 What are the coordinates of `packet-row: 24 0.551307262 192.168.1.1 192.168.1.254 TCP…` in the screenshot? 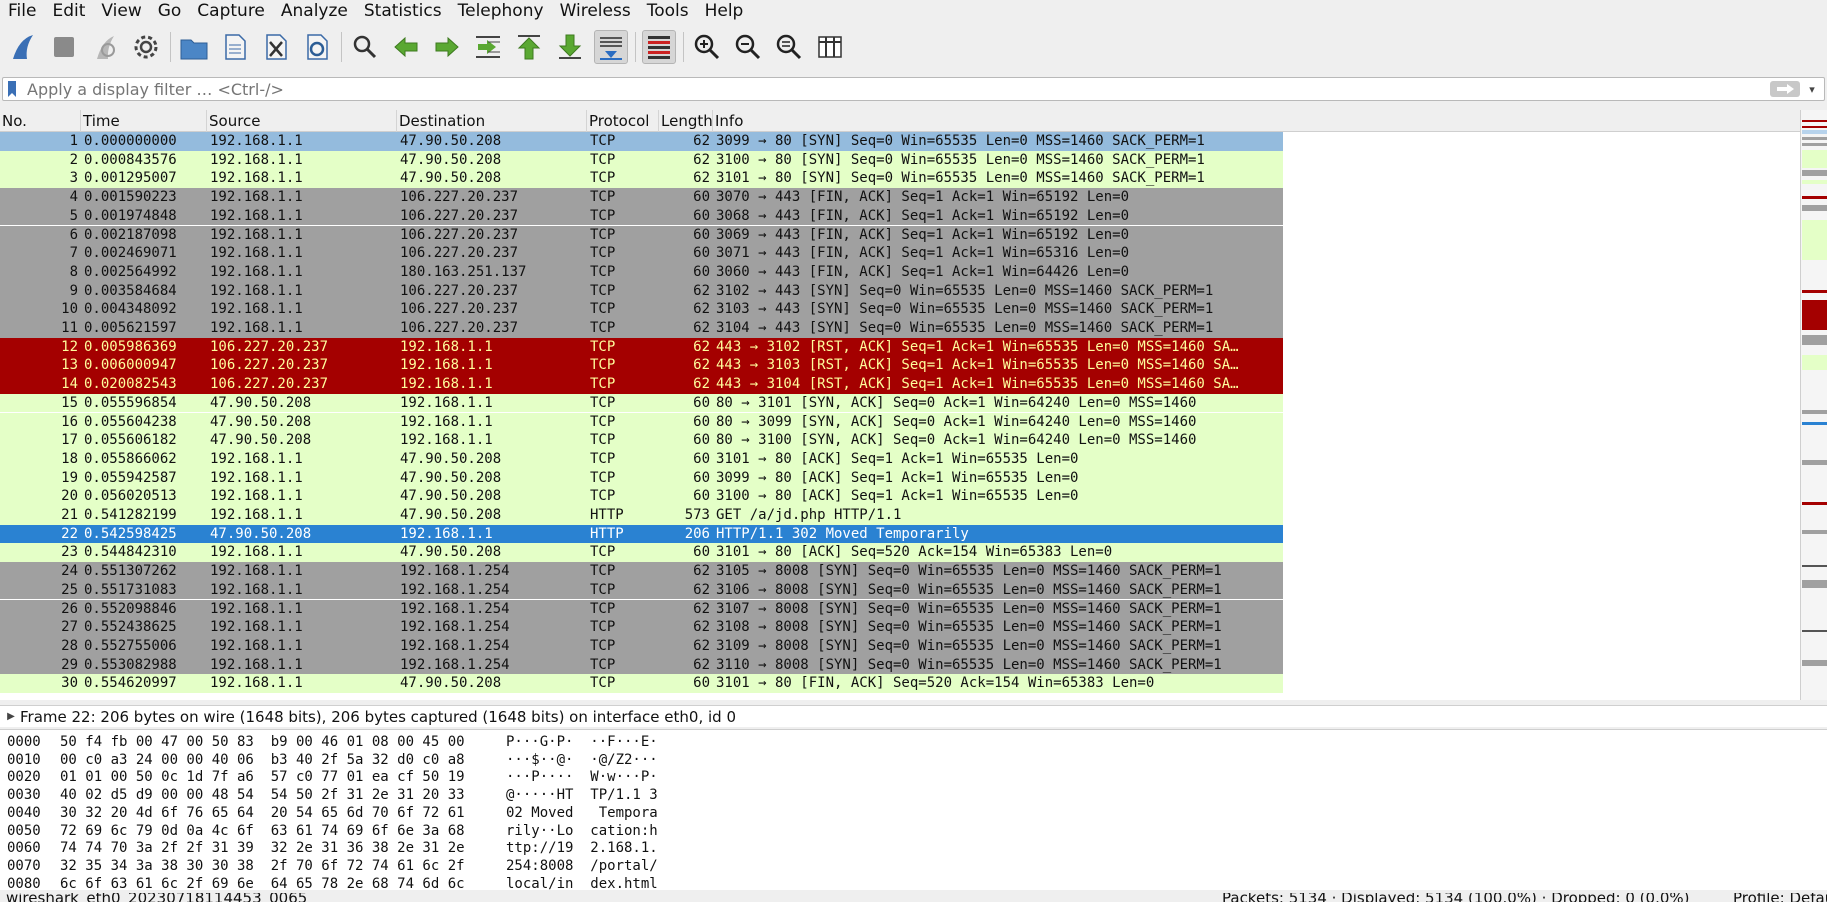 It's located at (641, 571).